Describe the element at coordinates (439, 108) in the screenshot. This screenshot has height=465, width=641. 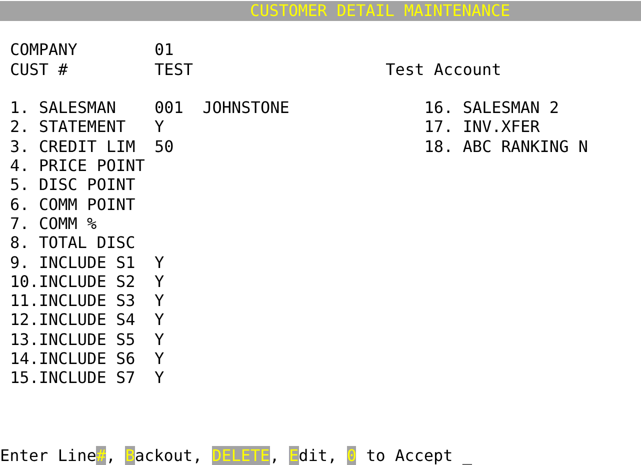
I see `line-number: 16.` at that location.